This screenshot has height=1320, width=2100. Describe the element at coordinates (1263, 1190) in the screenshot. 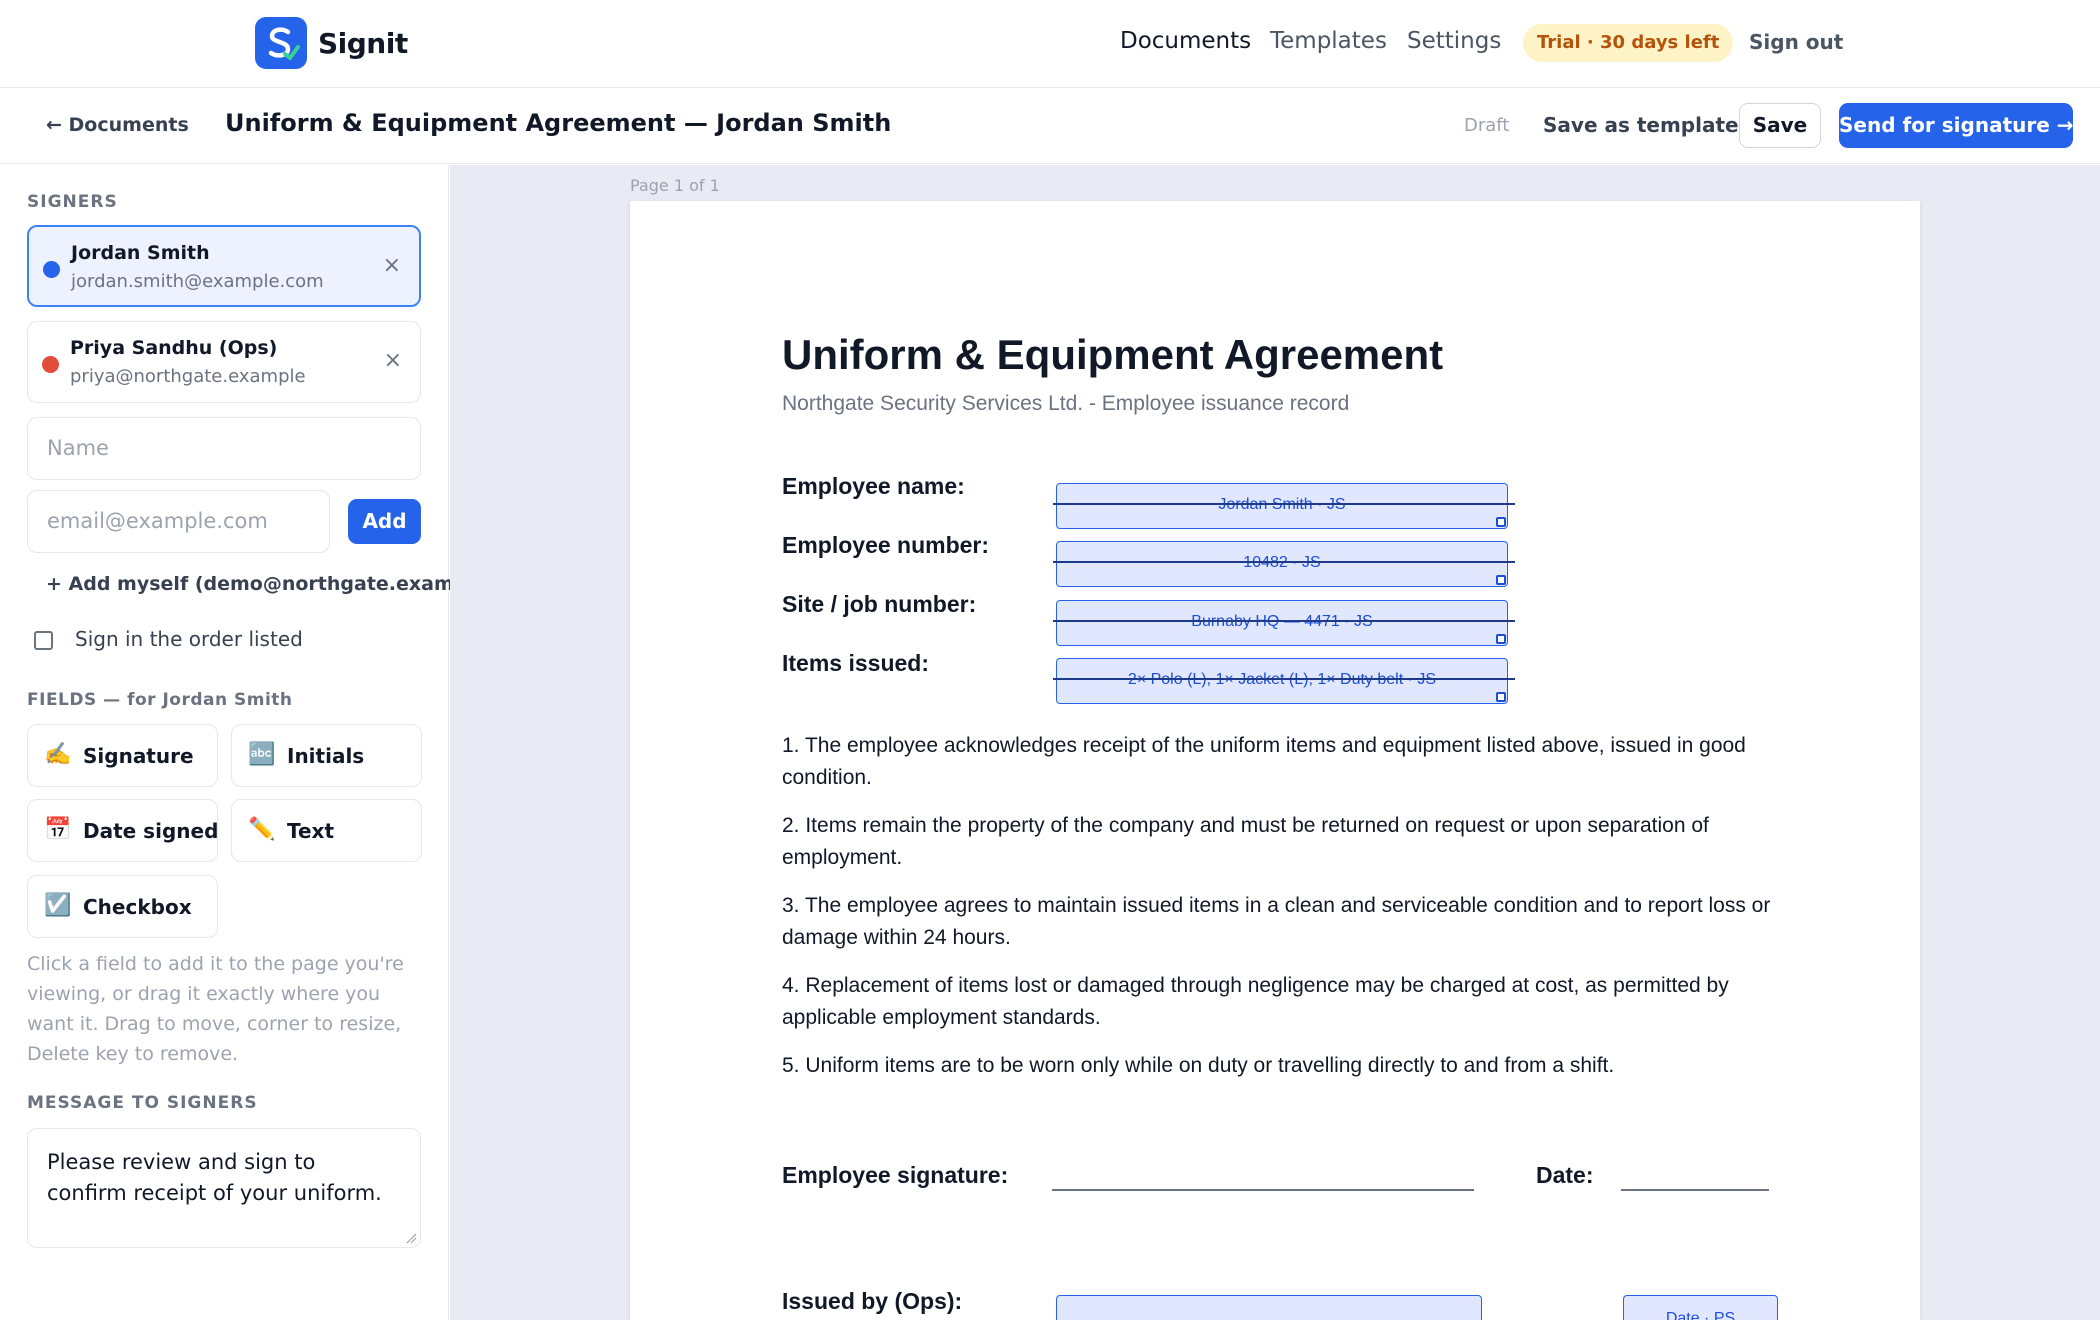

I see `employee-signature-line` at that location.